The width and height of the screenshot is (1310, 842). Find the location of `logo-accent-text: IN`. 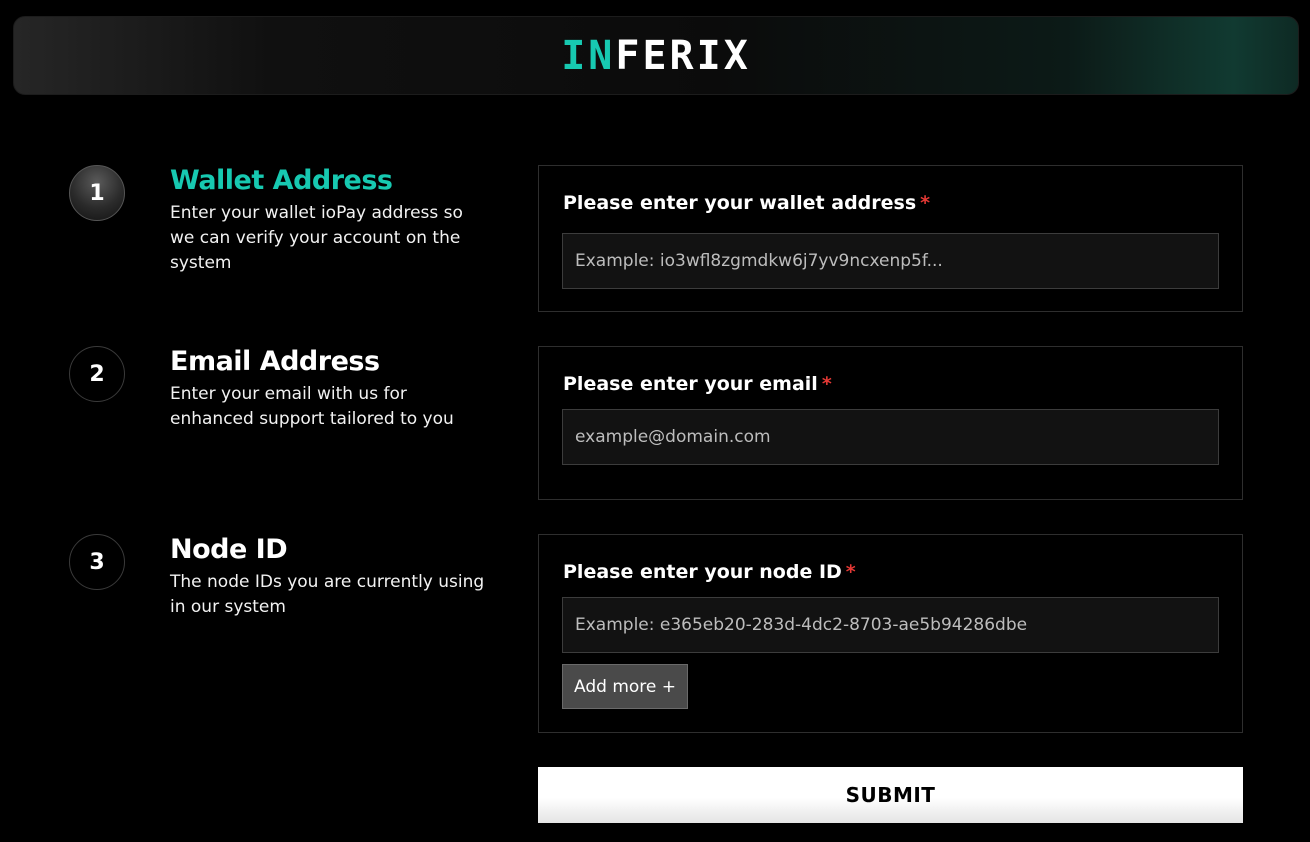

logo-accent-text: IN is located at coordinates (588, 55).